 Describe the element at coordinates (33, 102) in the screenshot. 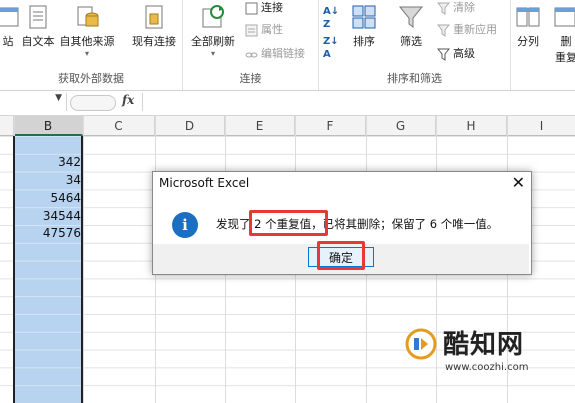

I see `name-box: ▼` at that location.